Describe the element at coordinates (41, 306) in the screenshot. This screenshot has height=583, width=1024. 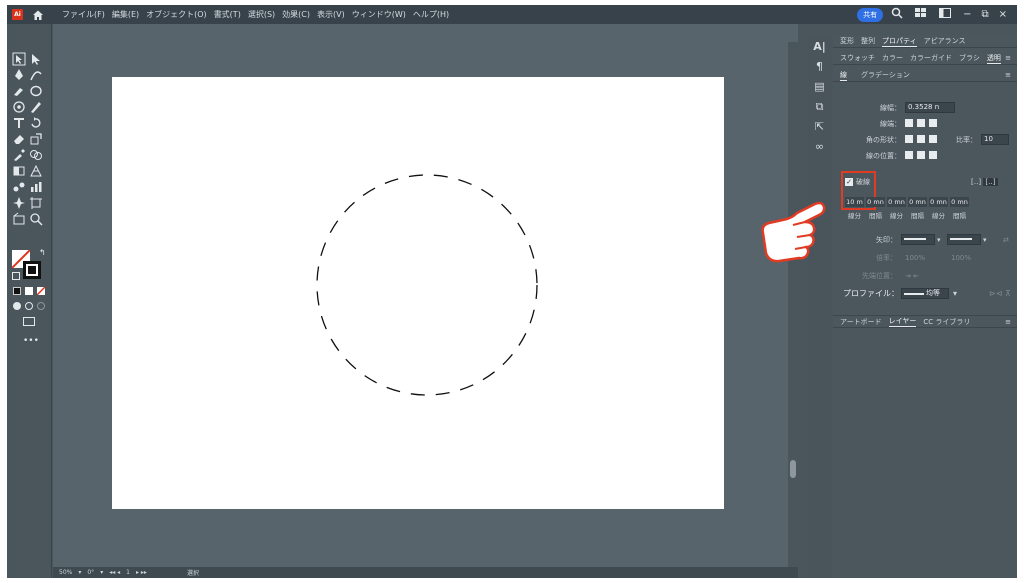
I see `draw-inside-icon` at that location.